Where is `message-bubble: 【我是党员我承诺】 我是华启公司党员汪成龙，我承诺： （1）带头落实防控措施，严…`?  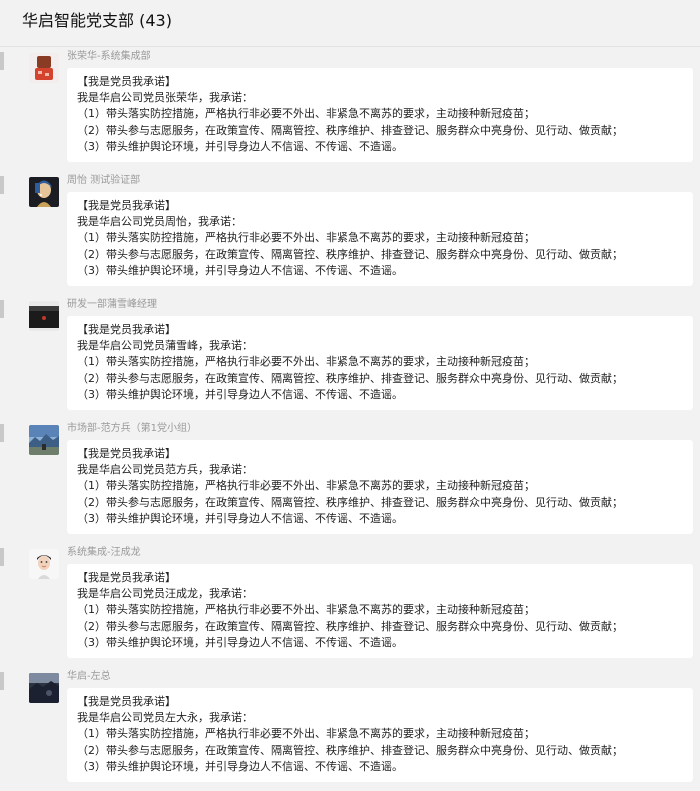 message-bubble: 【我是党员我承诺】 我是华启公司党员汪成龙，我承诺： （1）带头落实防控措施，严… is located at coordinates (380, 611).